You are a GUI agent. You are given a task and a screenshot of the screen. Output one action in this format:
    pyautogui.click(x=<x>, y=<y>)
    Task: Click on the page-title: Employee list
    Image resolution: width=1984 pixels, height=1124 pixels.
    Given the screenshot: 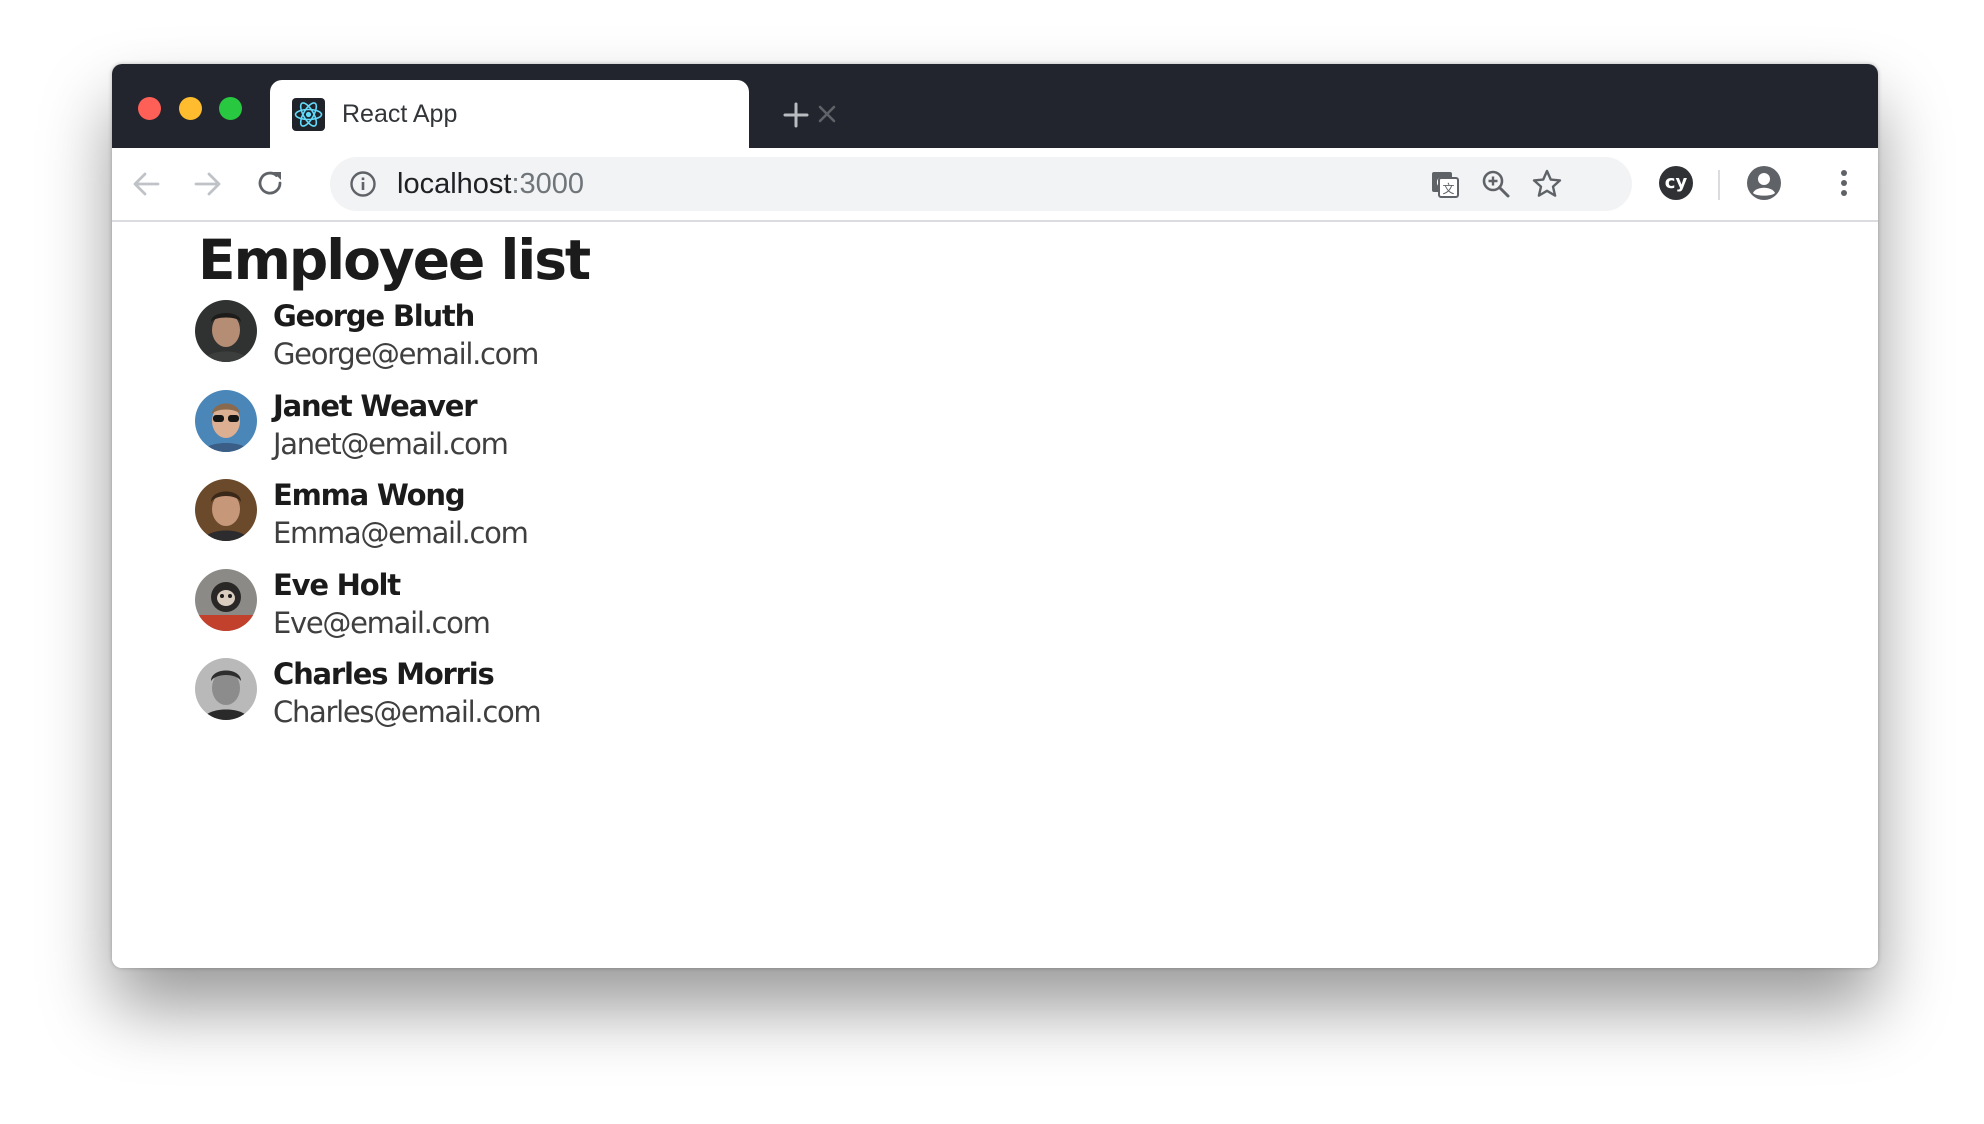 What is the action you would take?
    pyautogui.click(x=394, y=260)
    